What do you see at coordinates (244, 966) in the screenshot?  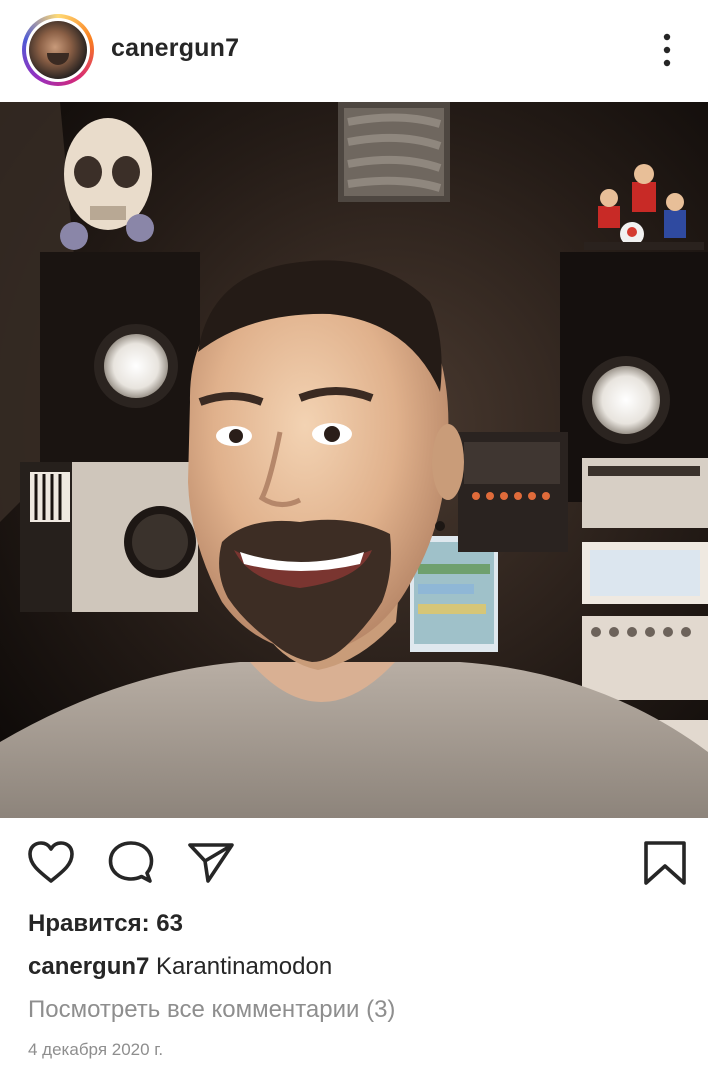 I see `caption-text: Karantinamodon` at bounding box center [244, 966].